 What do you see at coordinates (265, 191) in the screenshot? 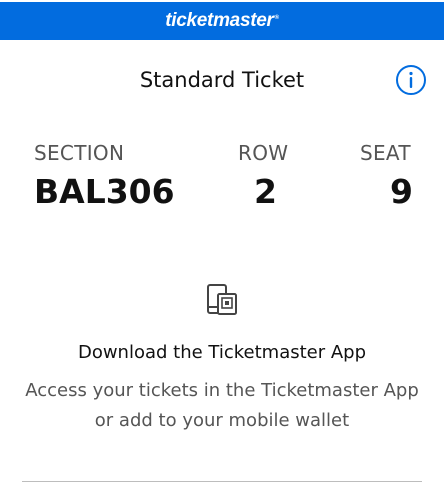
I see `row-value: 2` at bounding box center [265, 191].